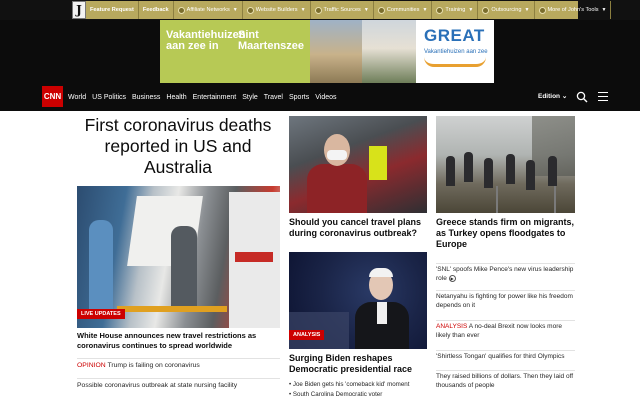 This screenshot has height=400, width=640. I want to click on nav-link-style: Style, so click(250, 97).